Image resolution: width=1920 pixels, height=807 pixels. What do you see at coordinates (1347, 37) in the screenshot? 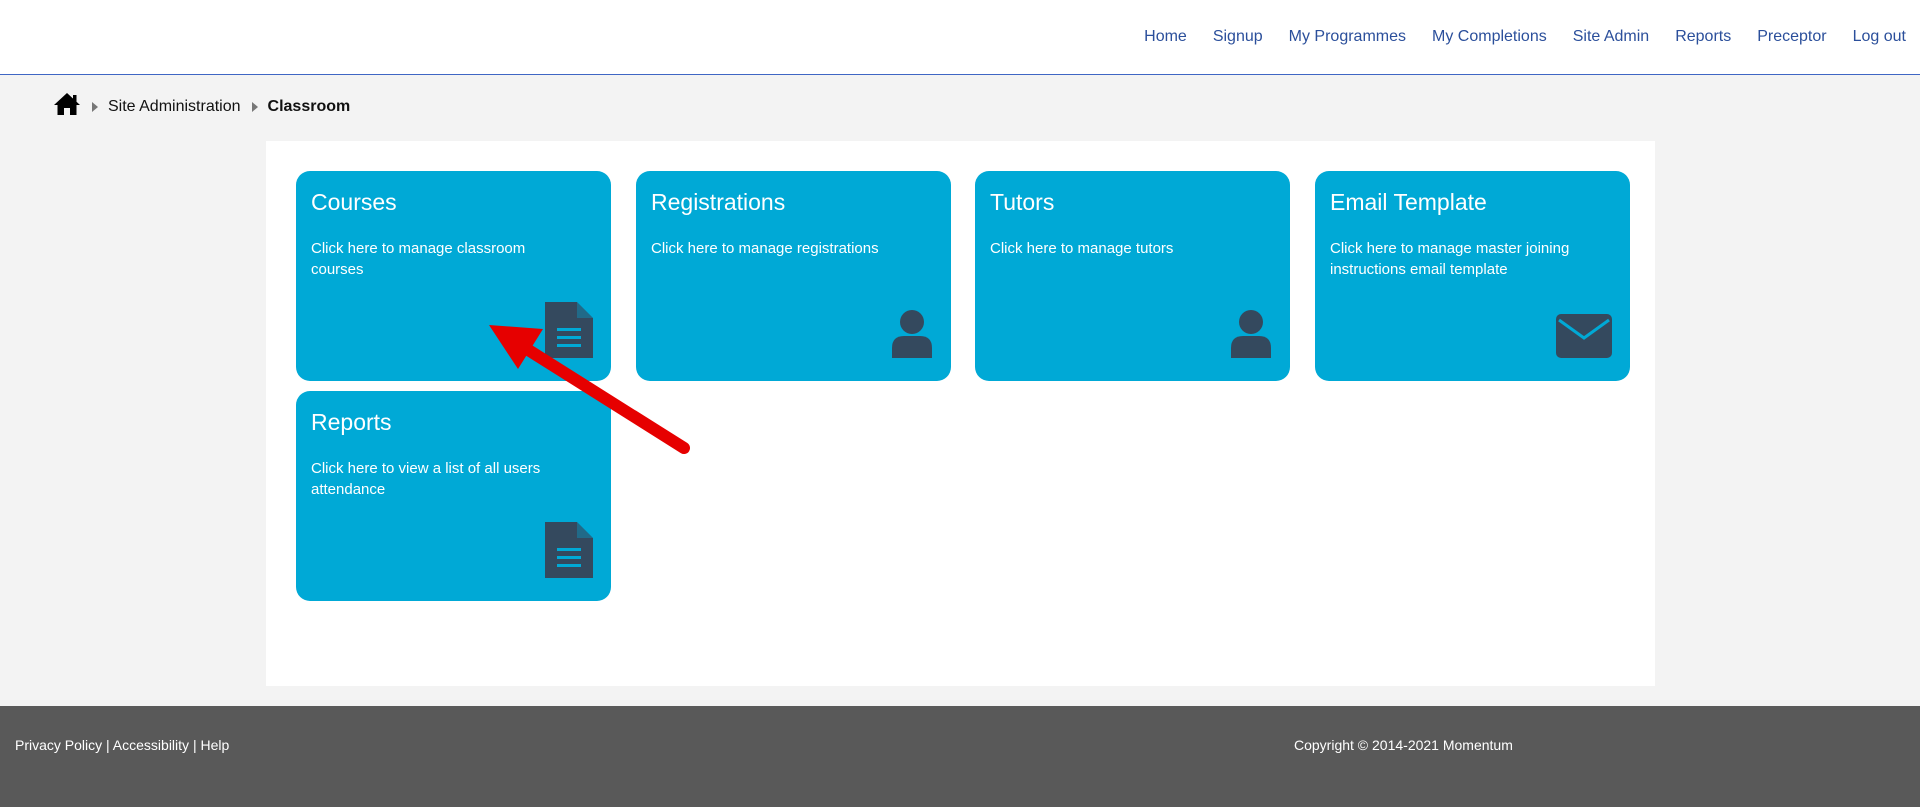
I see `nav-my-programmes: My Programmes` at bounding box center [1347, 37].